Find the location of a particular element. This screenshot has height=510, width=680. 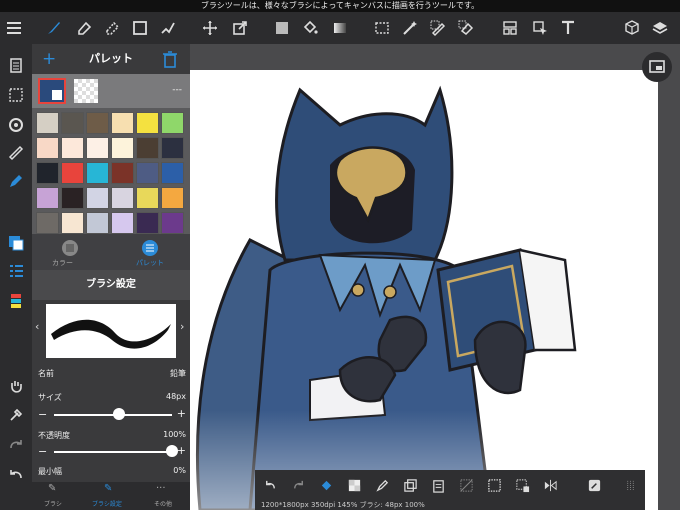

prev-brush-icon: ‹ is located at coordinates (37, 326).